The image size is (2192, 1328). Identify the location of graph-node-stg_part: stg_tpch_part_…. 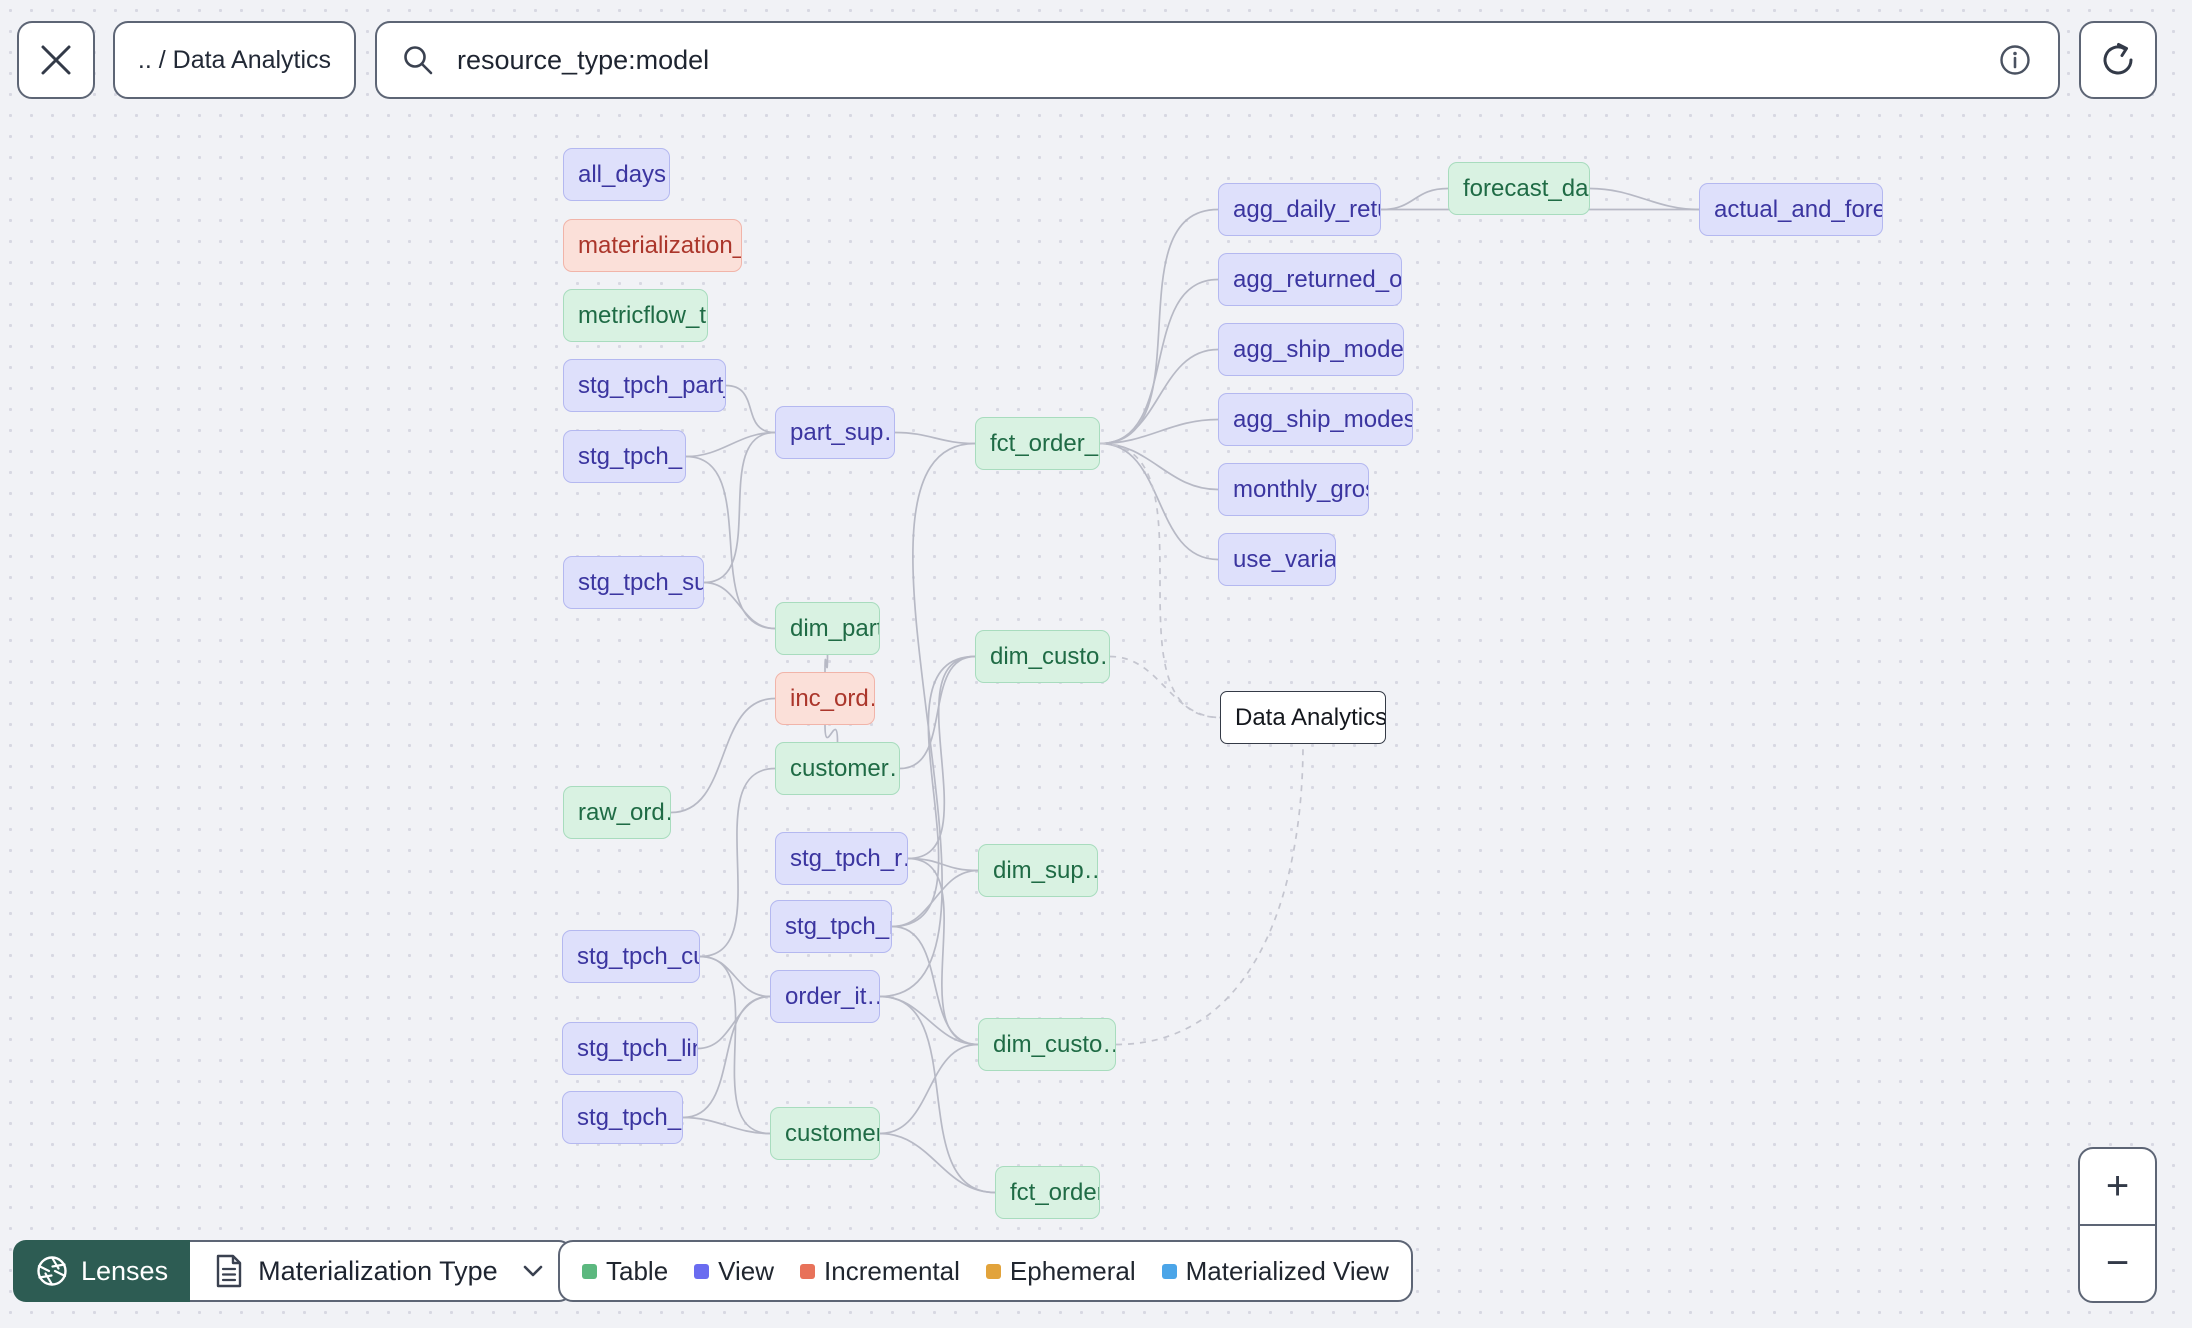
(644, 385).